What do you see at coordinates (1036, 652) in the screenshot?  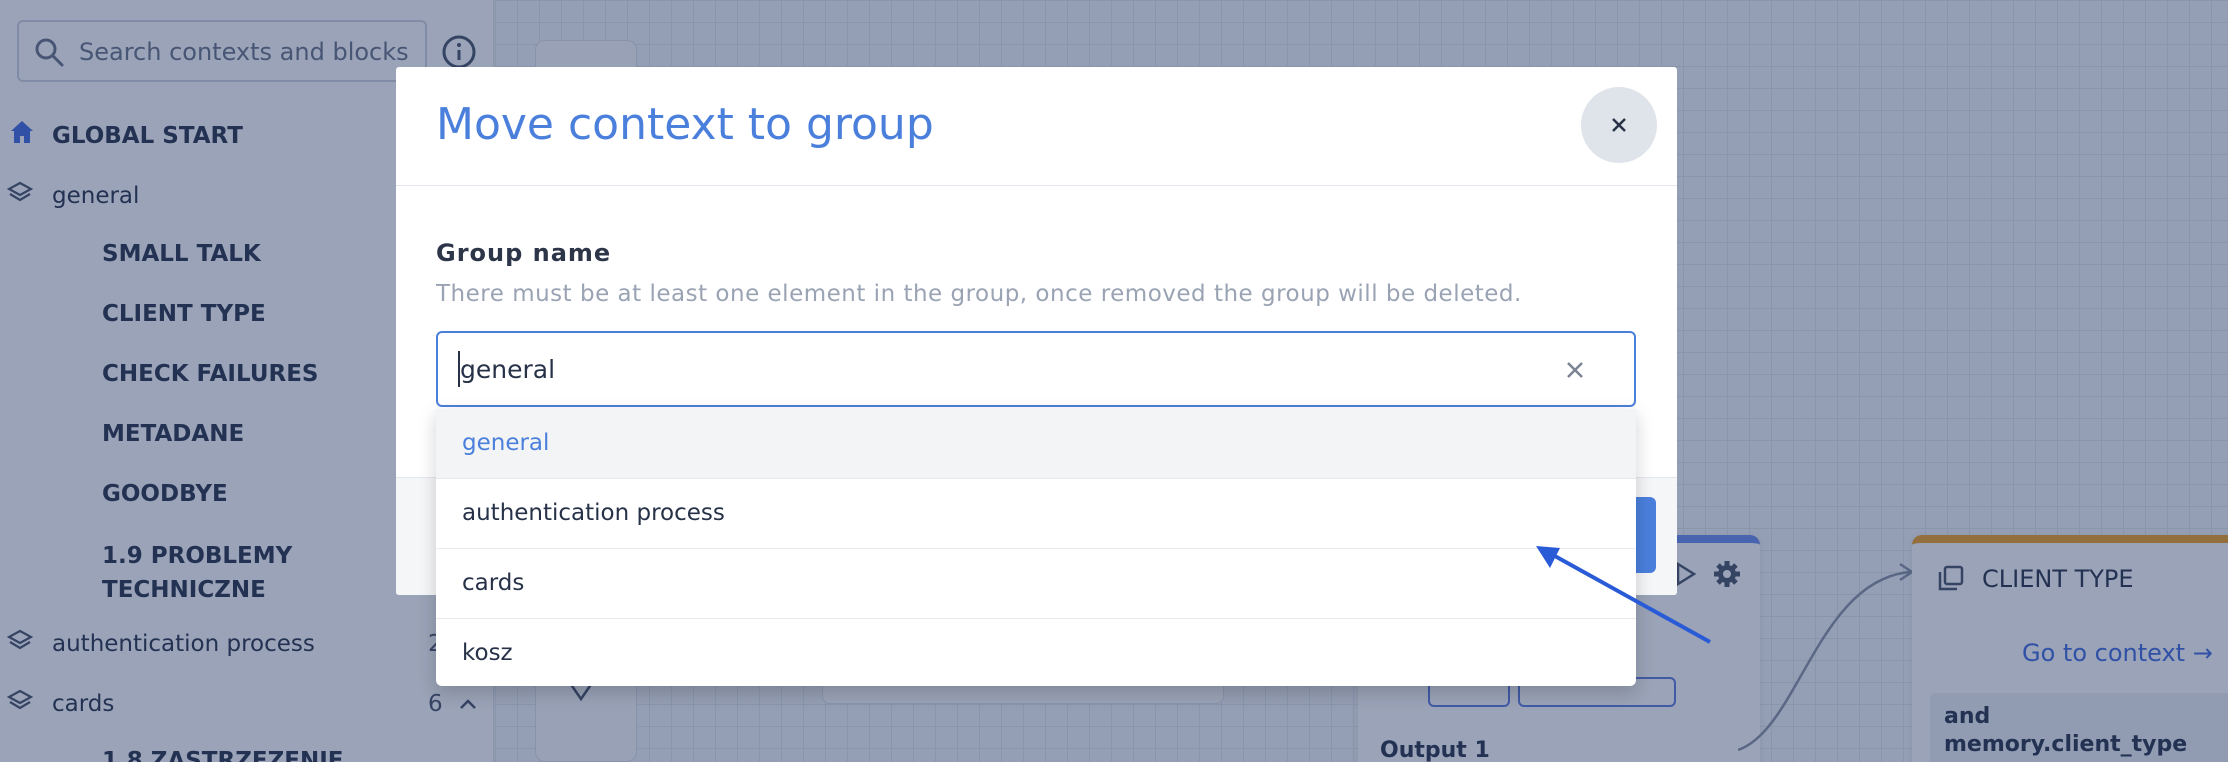 I see `option-kosz: kosz` at bounding box center [1036, 652].